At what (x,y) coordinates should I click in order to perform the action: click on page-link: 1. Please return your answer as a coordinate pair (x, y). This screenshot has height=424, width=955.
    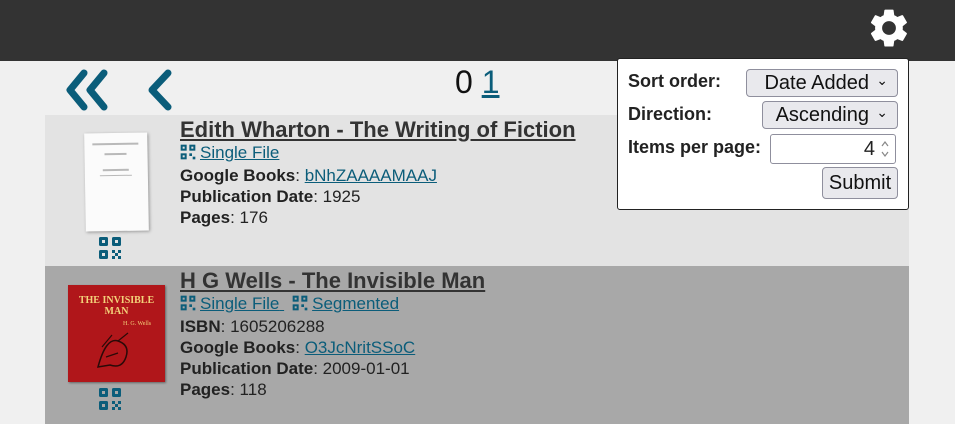
    Looking at the image, I should click on (491, 82).